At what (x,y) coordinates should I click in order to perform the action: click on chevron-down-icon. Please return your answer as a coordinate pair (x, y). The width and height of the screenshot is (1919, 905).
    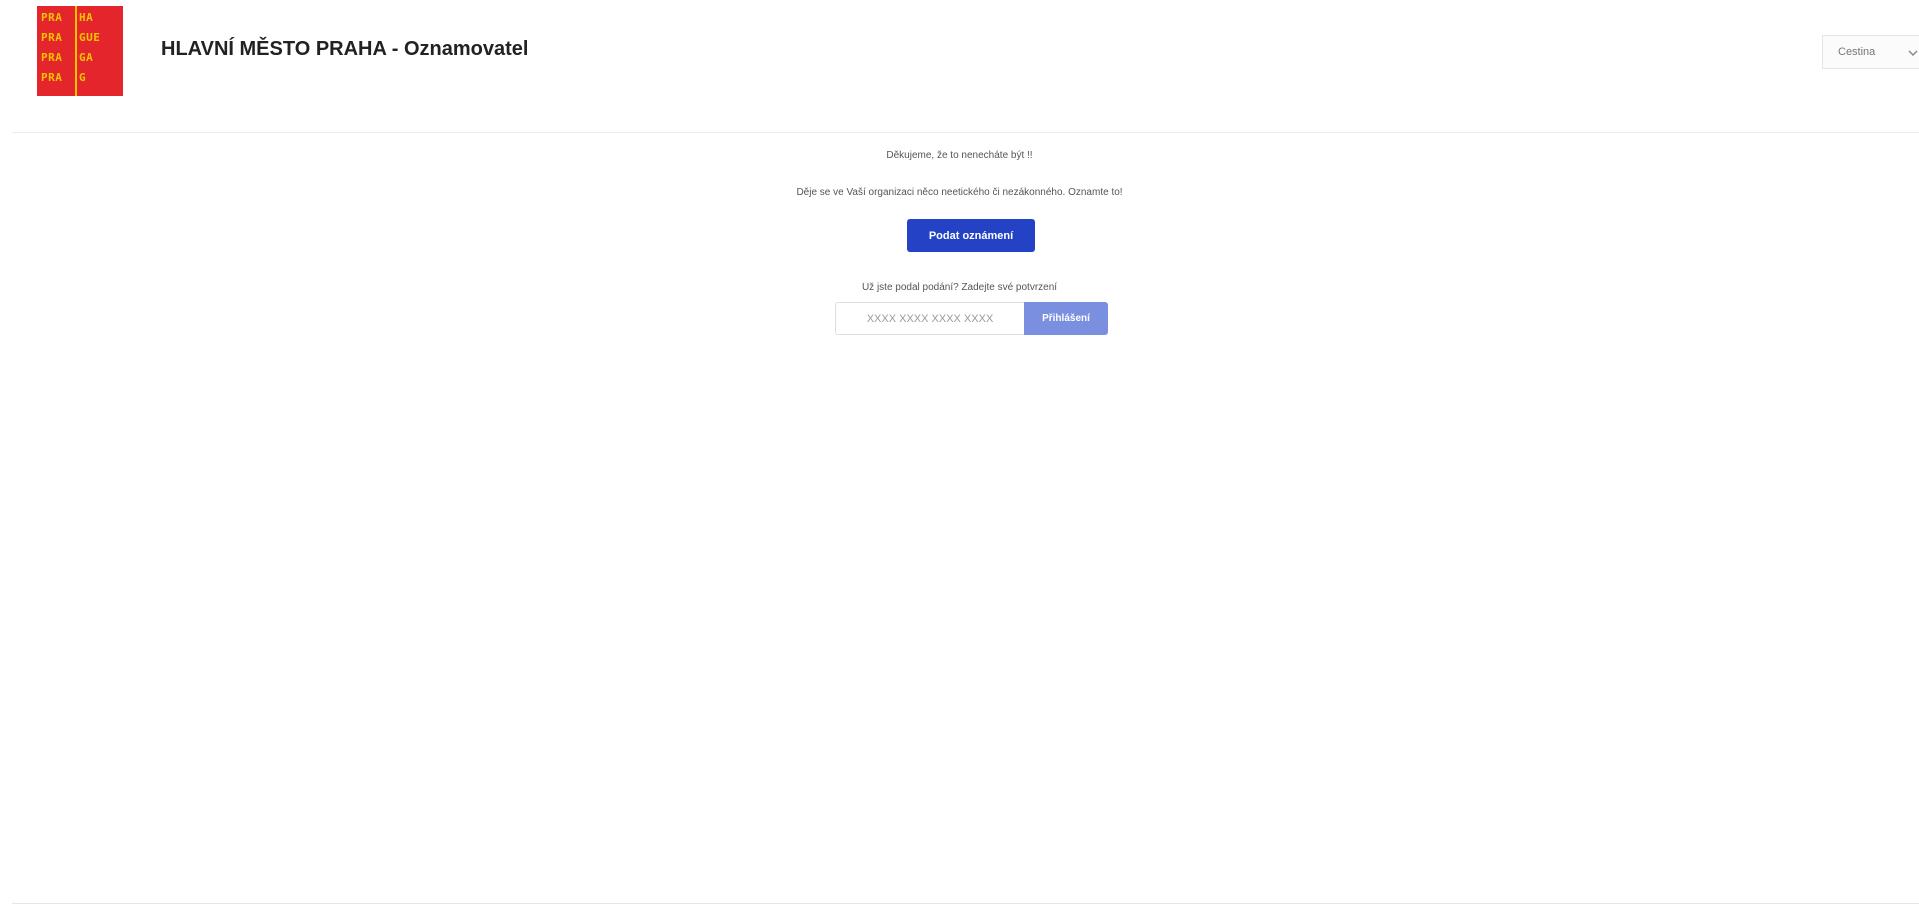
    Looking at the image, I should click on (1913, 53).